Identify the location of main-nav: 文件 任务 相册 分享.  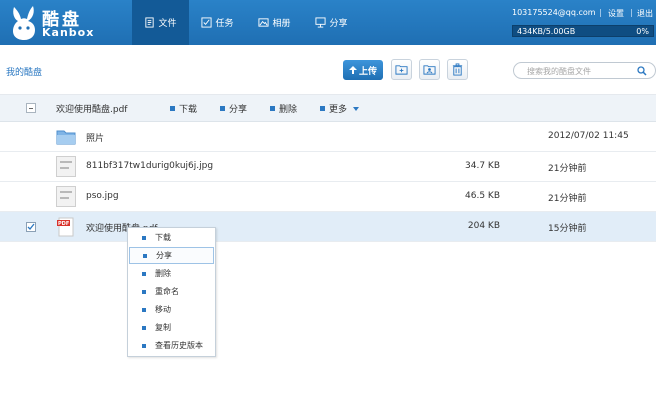
(246, 22).